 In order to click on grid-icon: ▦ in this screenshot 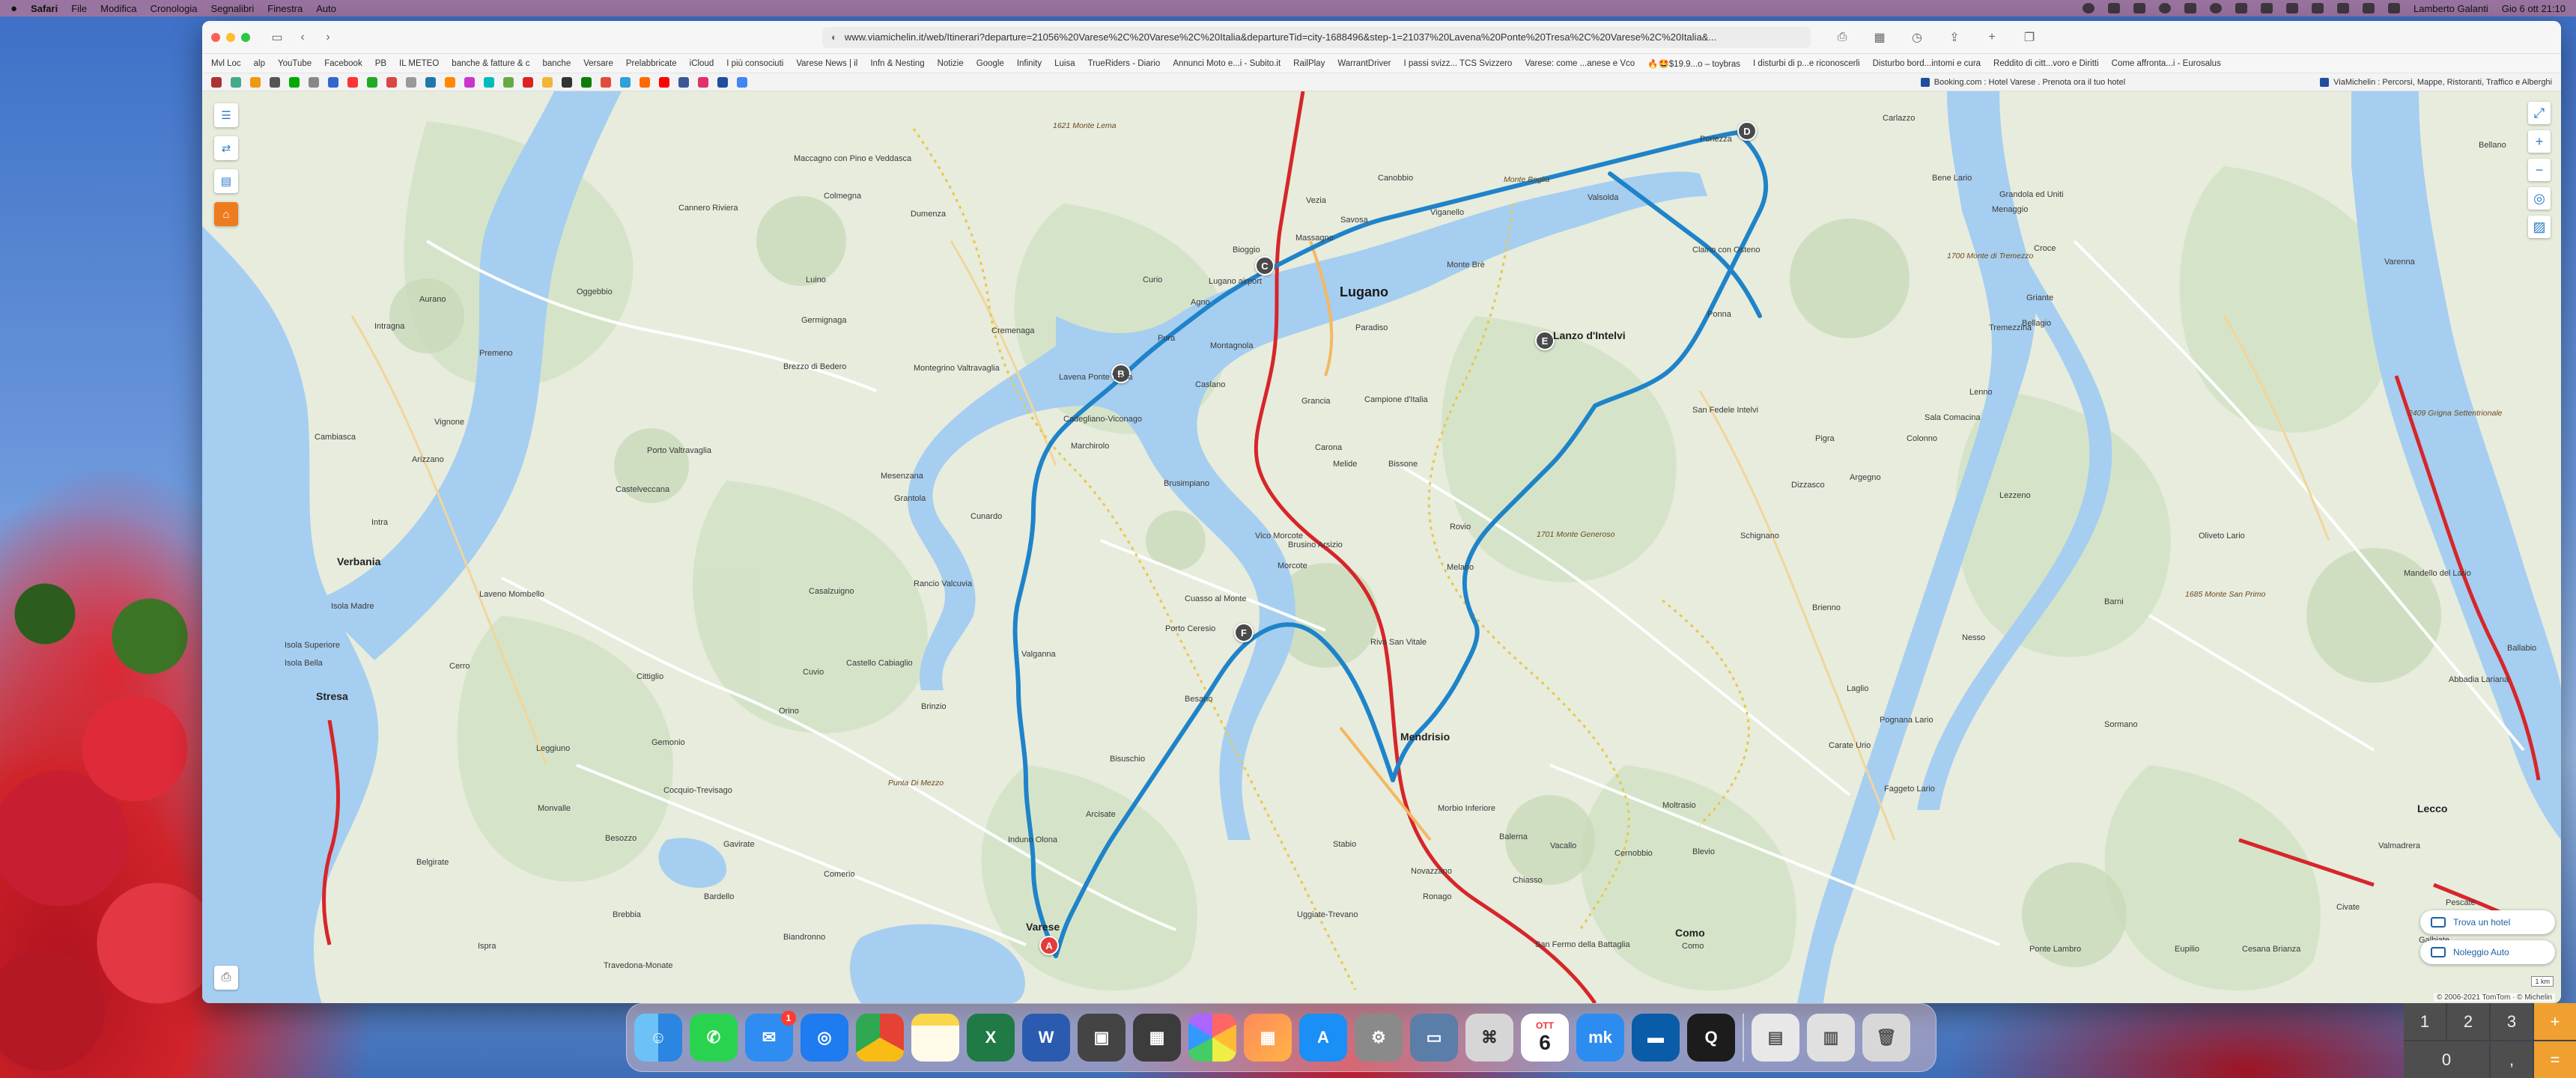, I will do `click(1879, 37)`.